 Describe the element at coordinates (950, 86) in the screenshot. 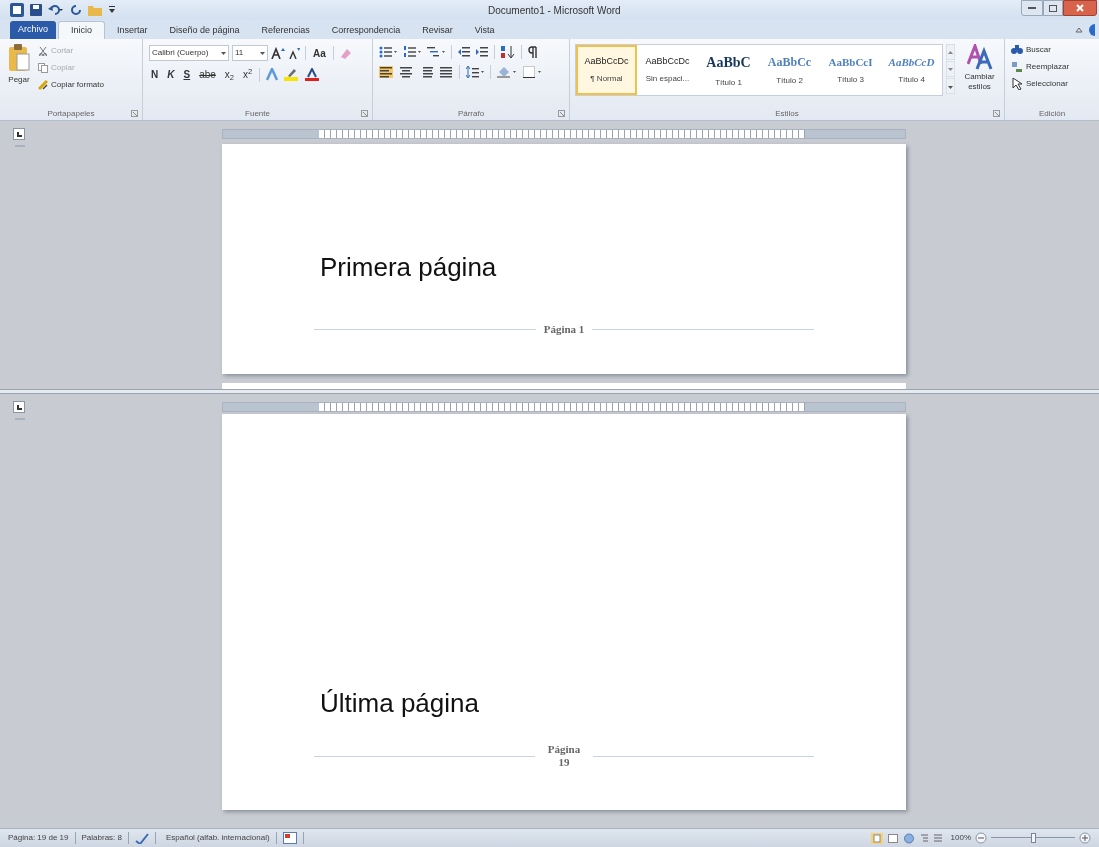

I see `more-styles-icon` at that location.